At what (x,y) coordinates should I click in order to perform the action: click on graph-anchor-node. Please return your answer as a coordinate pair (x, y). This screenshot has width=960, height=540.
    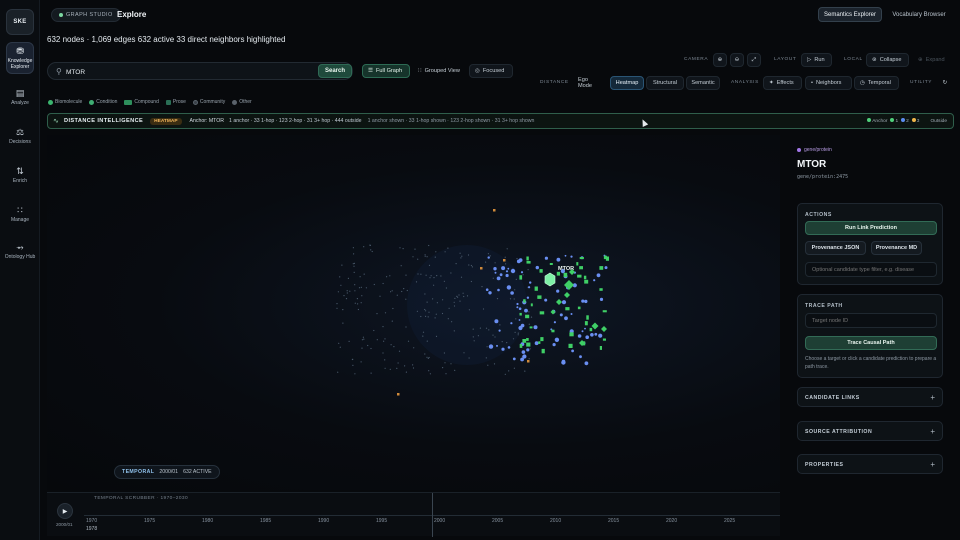
    Looking at the image, I should click on (550, 279).